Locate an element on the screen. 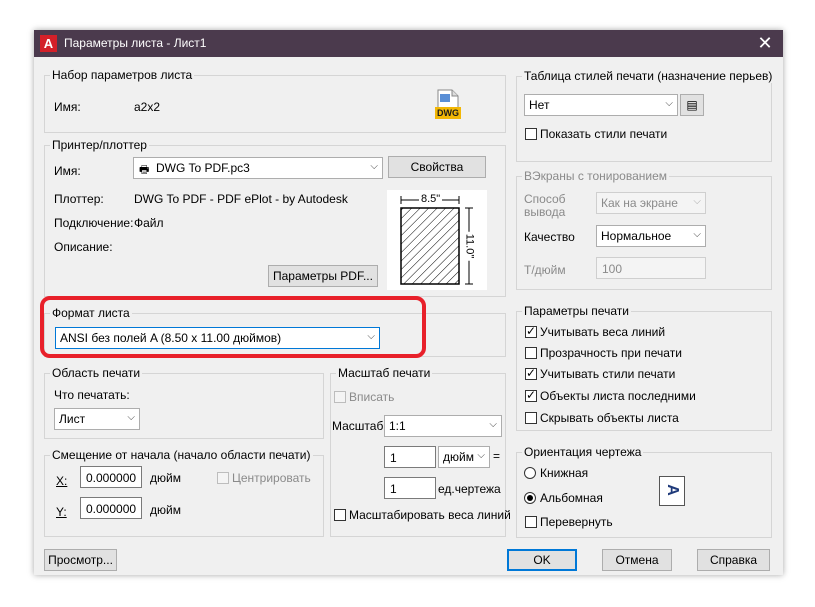 Image resolution: width=815 pixels, height=607 pixels. scale-unit-value: дюйм is located at coordinates (458, 457).